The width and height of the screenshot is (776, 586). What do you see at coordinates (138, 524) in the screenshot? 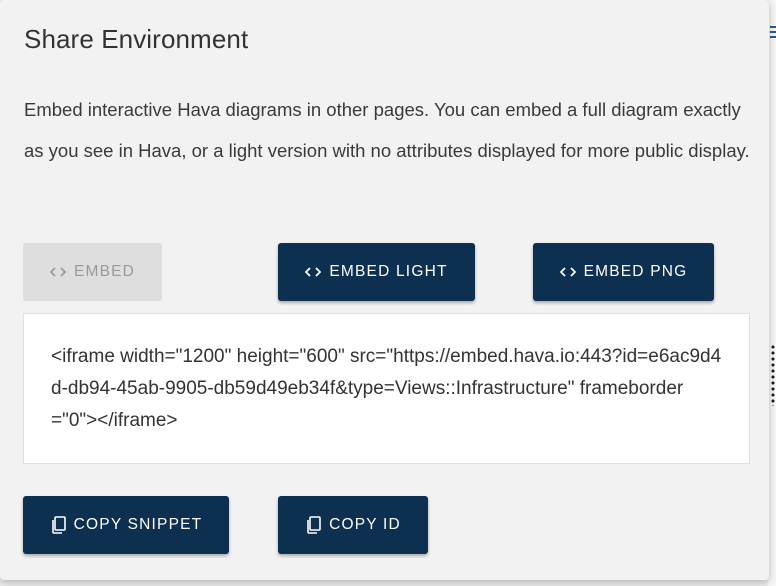
I see `copy-snippet-button-label: COPY SNIPPET` at bounding box center [138, 524].